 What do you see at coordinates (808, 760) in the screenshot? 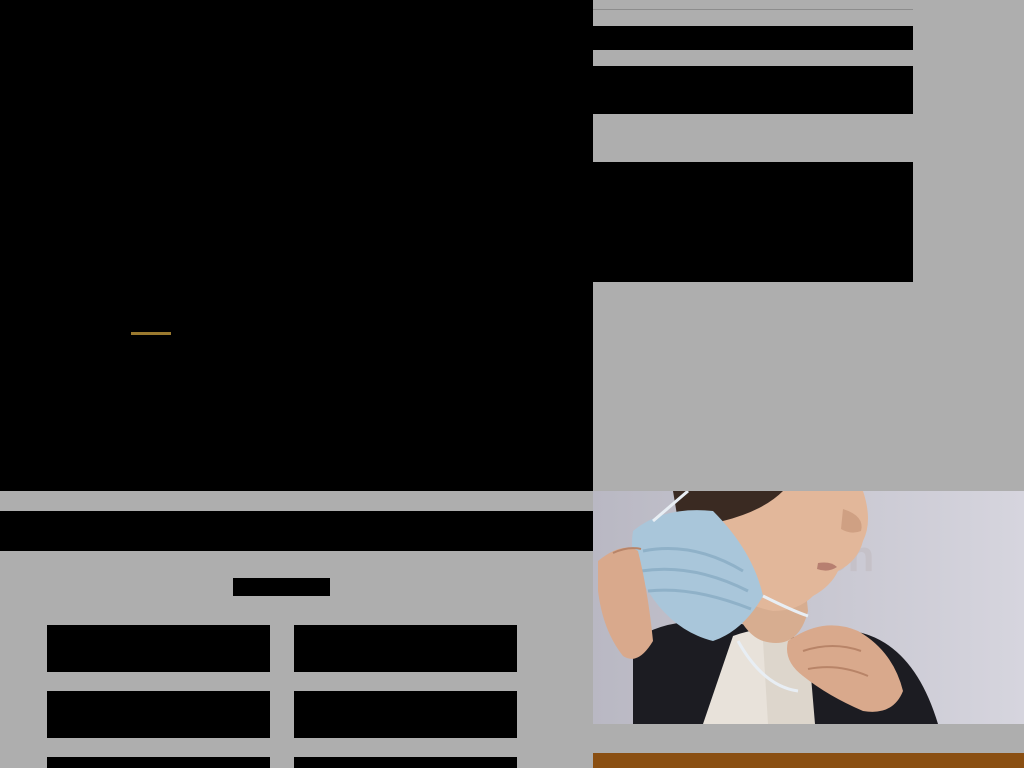
I see `footer-accent-strip` at bounding box center [808, 760].